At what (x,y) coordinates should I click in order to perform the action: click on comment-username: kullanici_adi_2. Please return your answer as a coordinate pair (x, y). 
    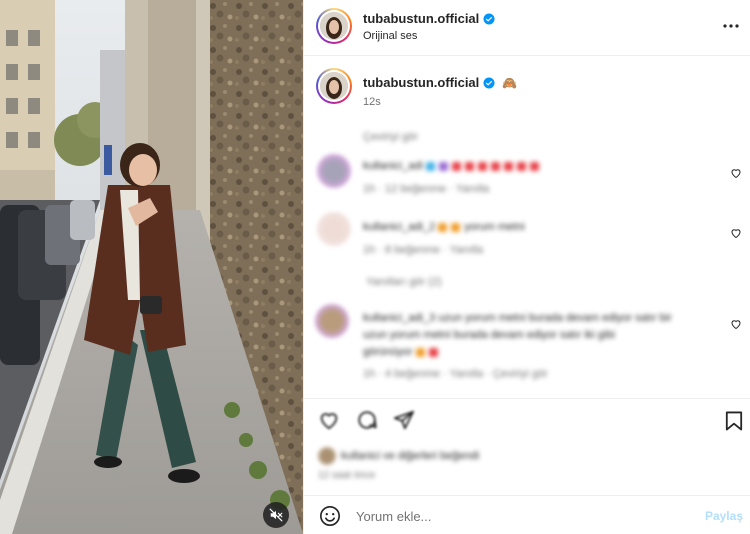
    Looking at the image, I should click on (399, 227).